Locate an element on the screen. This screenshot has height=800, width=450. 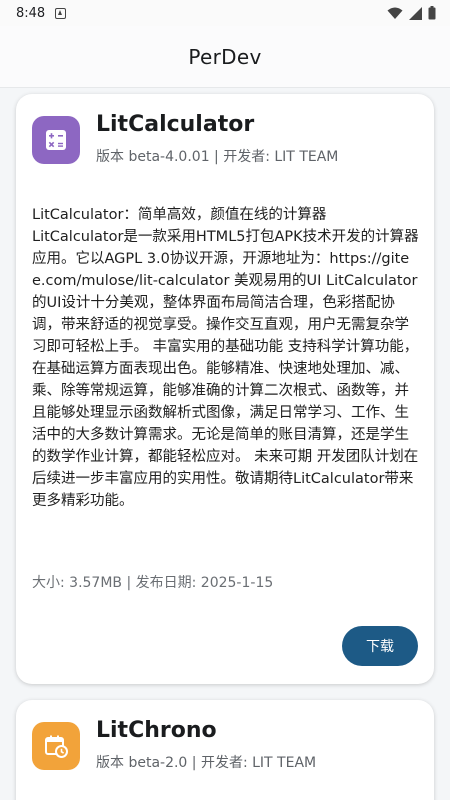
app-title: PerDev is located at coordinates (225, 56).